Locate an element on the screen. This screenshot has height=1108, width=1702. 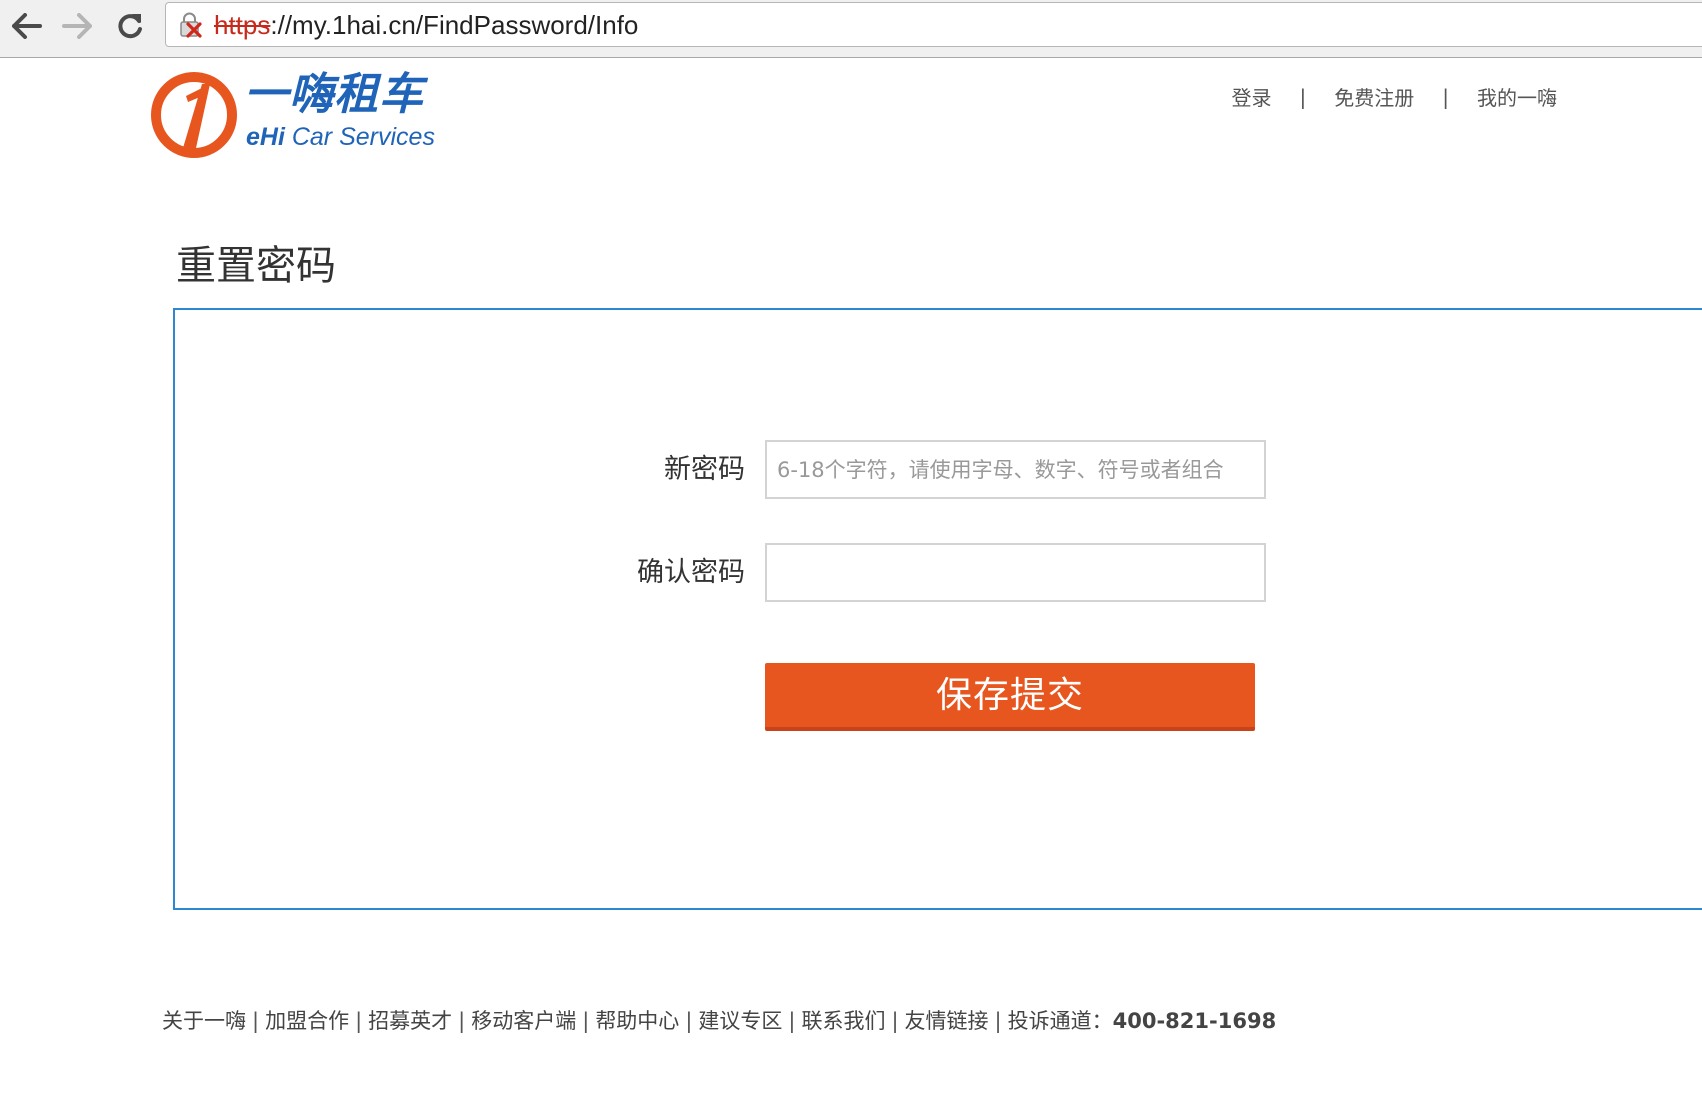
arrow-right-icon is located at coordinates (77, 26).